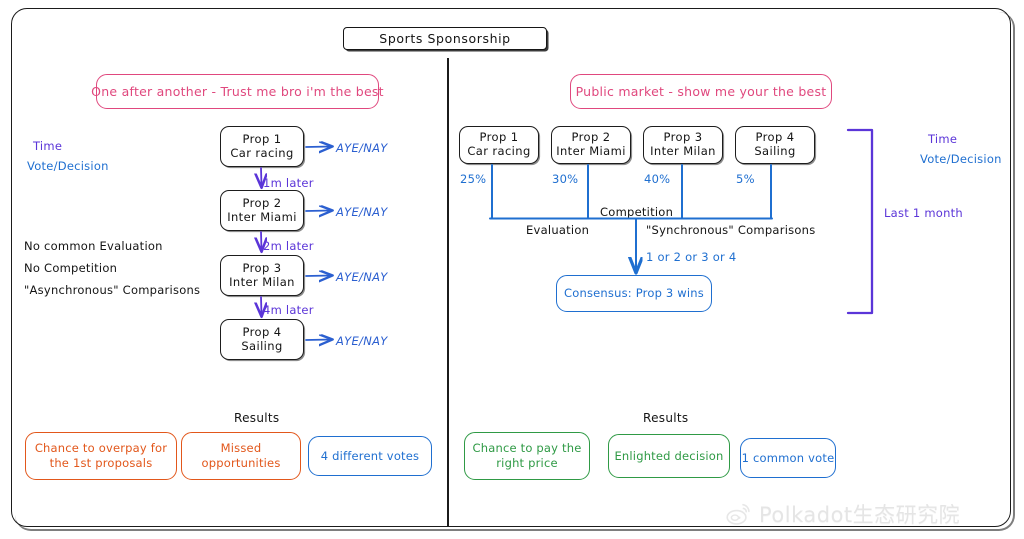 The height and width of the screenshot is (539, 1024). I want to click on weibo-icon, so click(738, 514).